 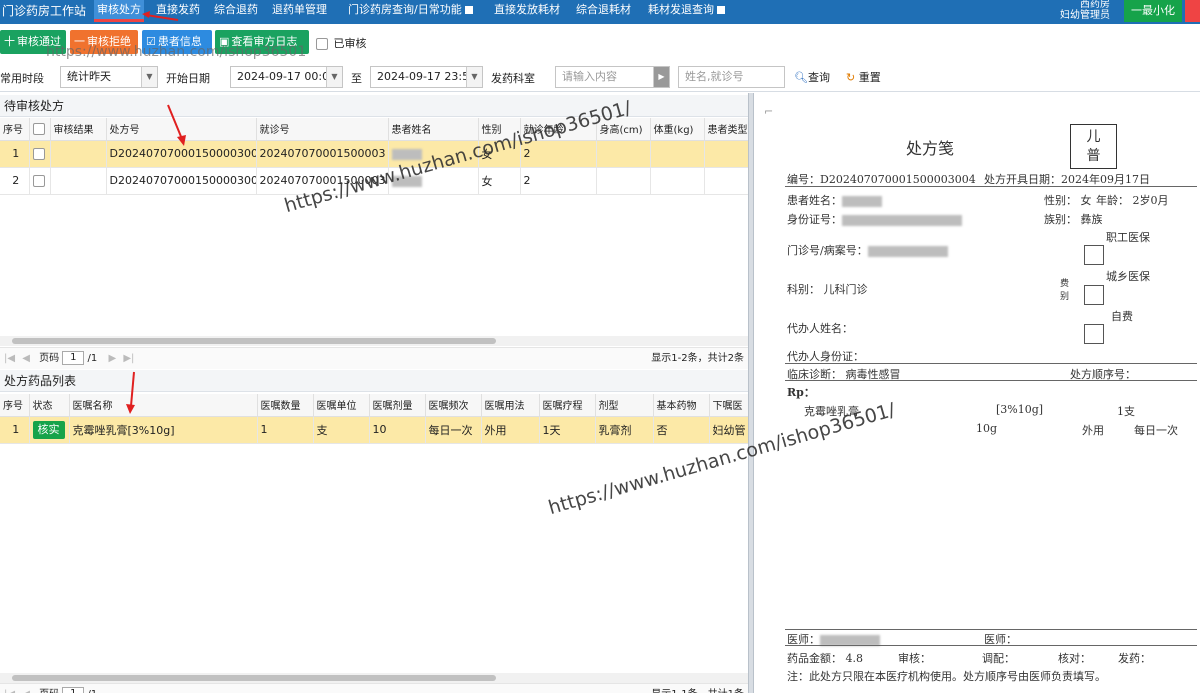 I want to click on cell-type, so click(x=726, y=154).